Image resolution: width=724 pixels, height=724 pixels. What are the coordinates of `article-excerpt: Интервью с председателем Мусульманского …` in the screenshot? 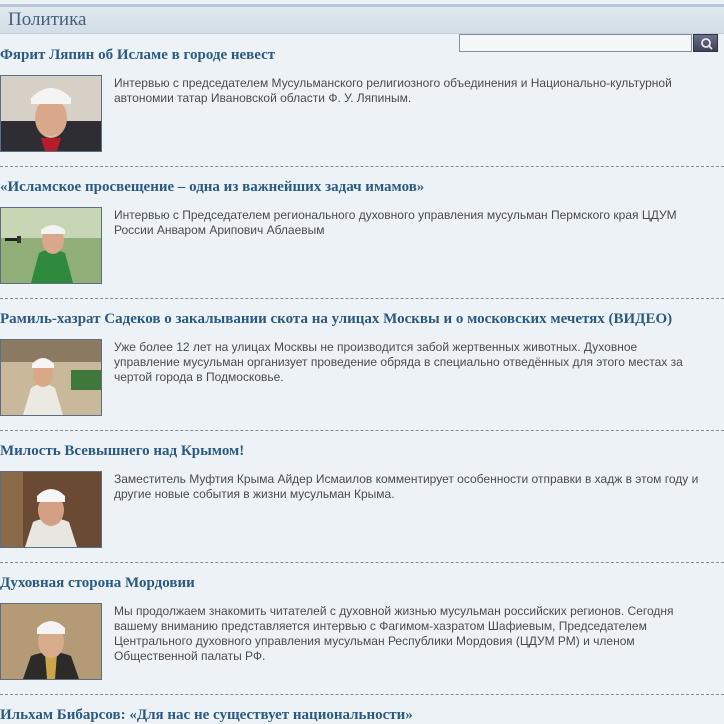 It's located at (393, 90).